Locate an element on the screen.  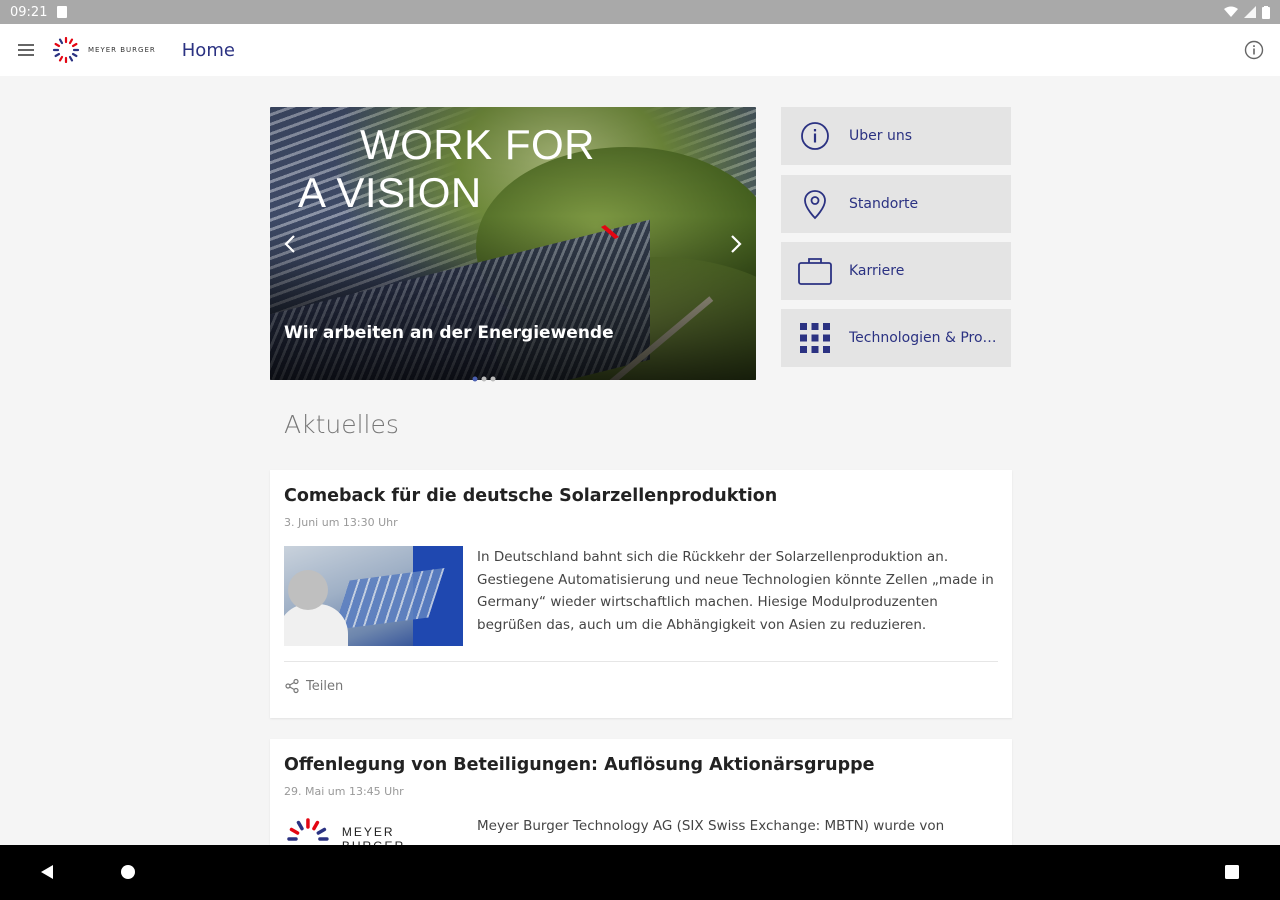
tile-standorte: Standorte is located at coordinates (896, 204).